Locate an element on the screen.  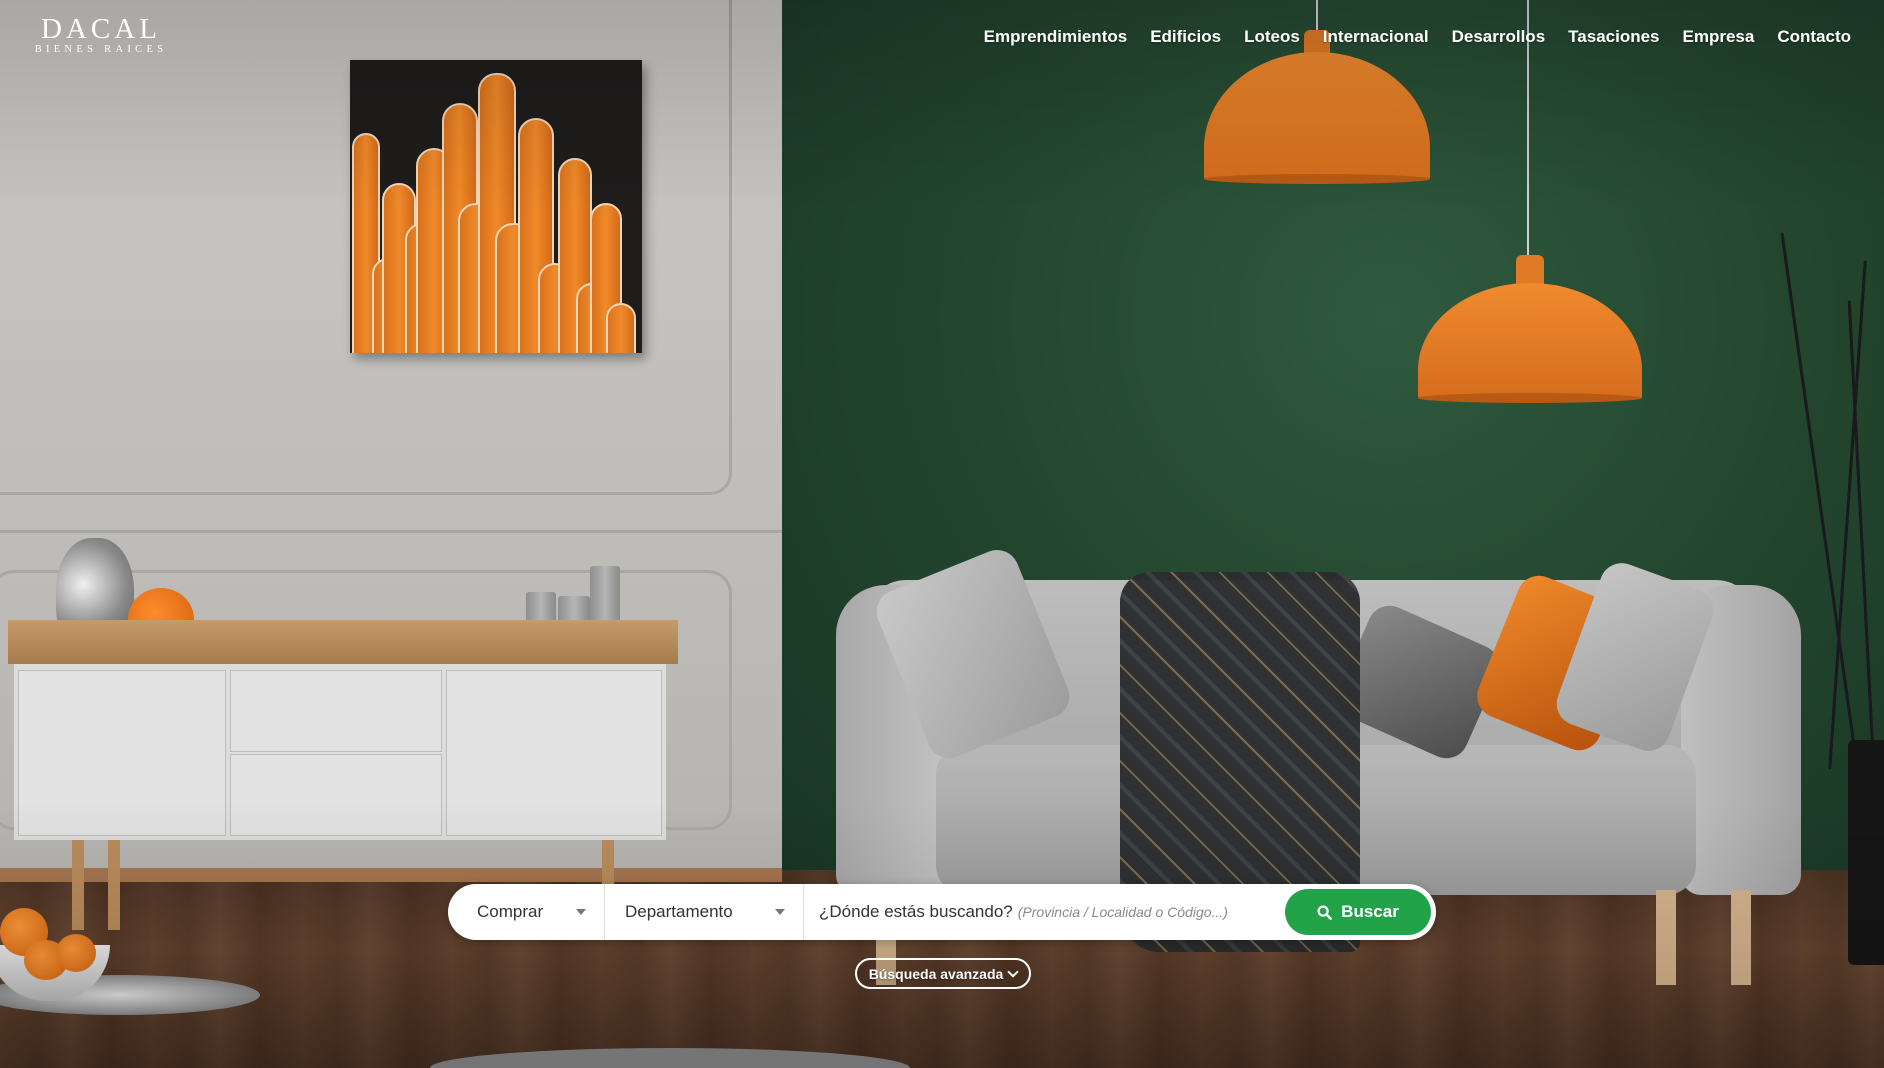
nav-item-tasaciones: Tasaciones is located at coordinates (1614, 37).